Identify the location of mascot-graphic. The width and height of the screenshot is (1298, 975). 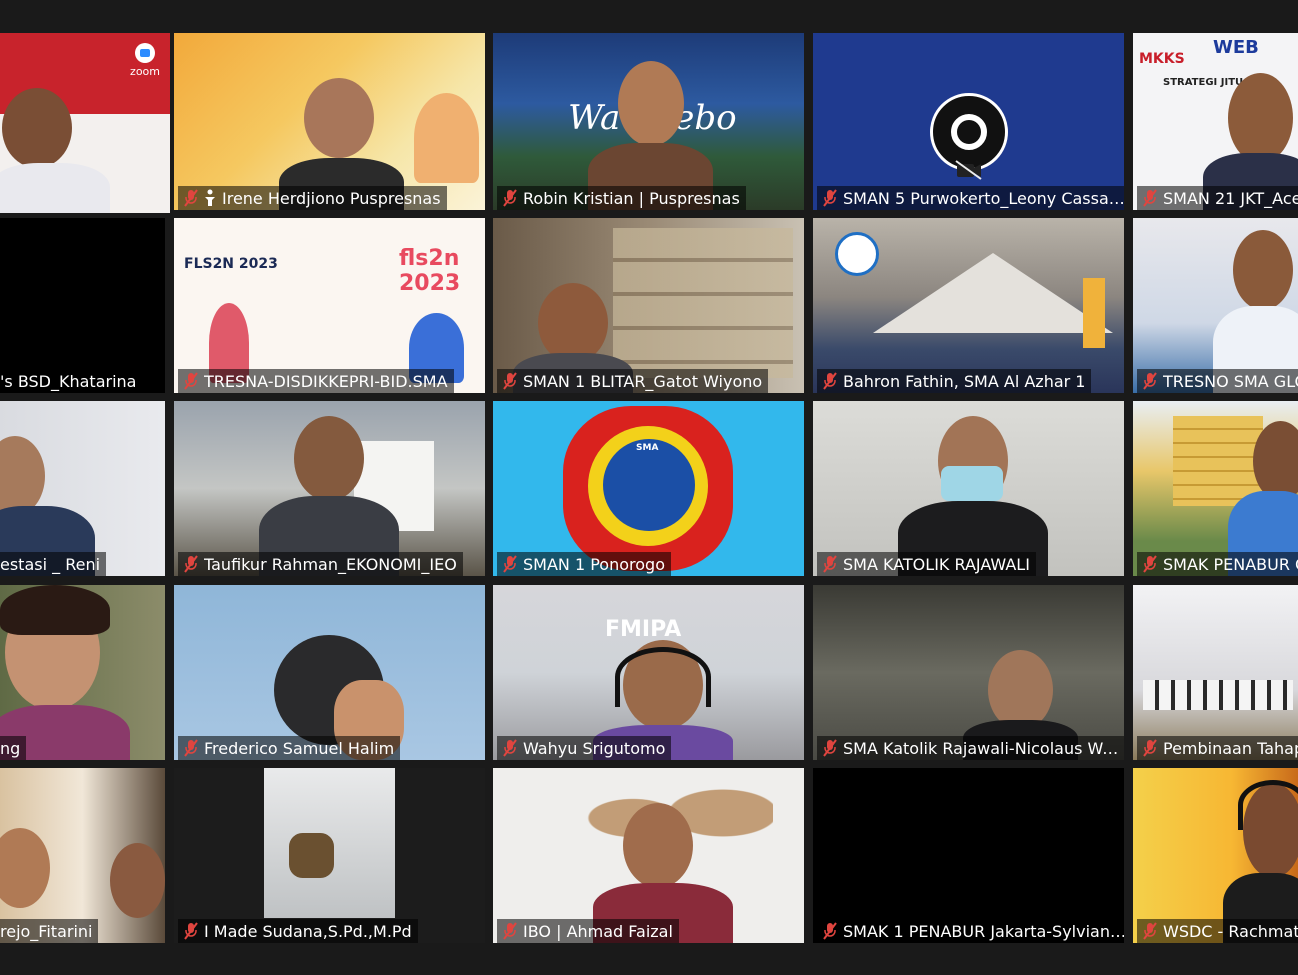
(446, 138).